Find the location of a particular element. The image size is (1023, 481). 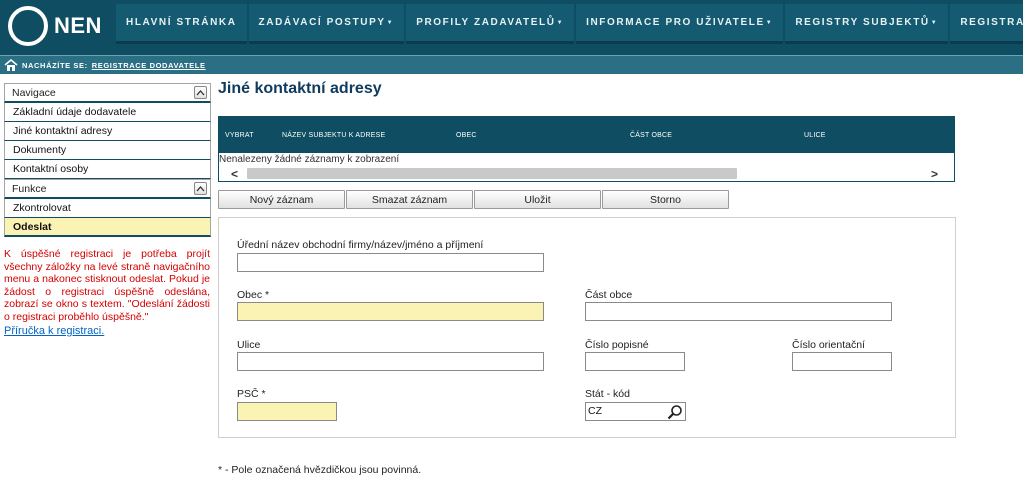

horizontal-scrollbar: < > is located at coordinates (586, 174).